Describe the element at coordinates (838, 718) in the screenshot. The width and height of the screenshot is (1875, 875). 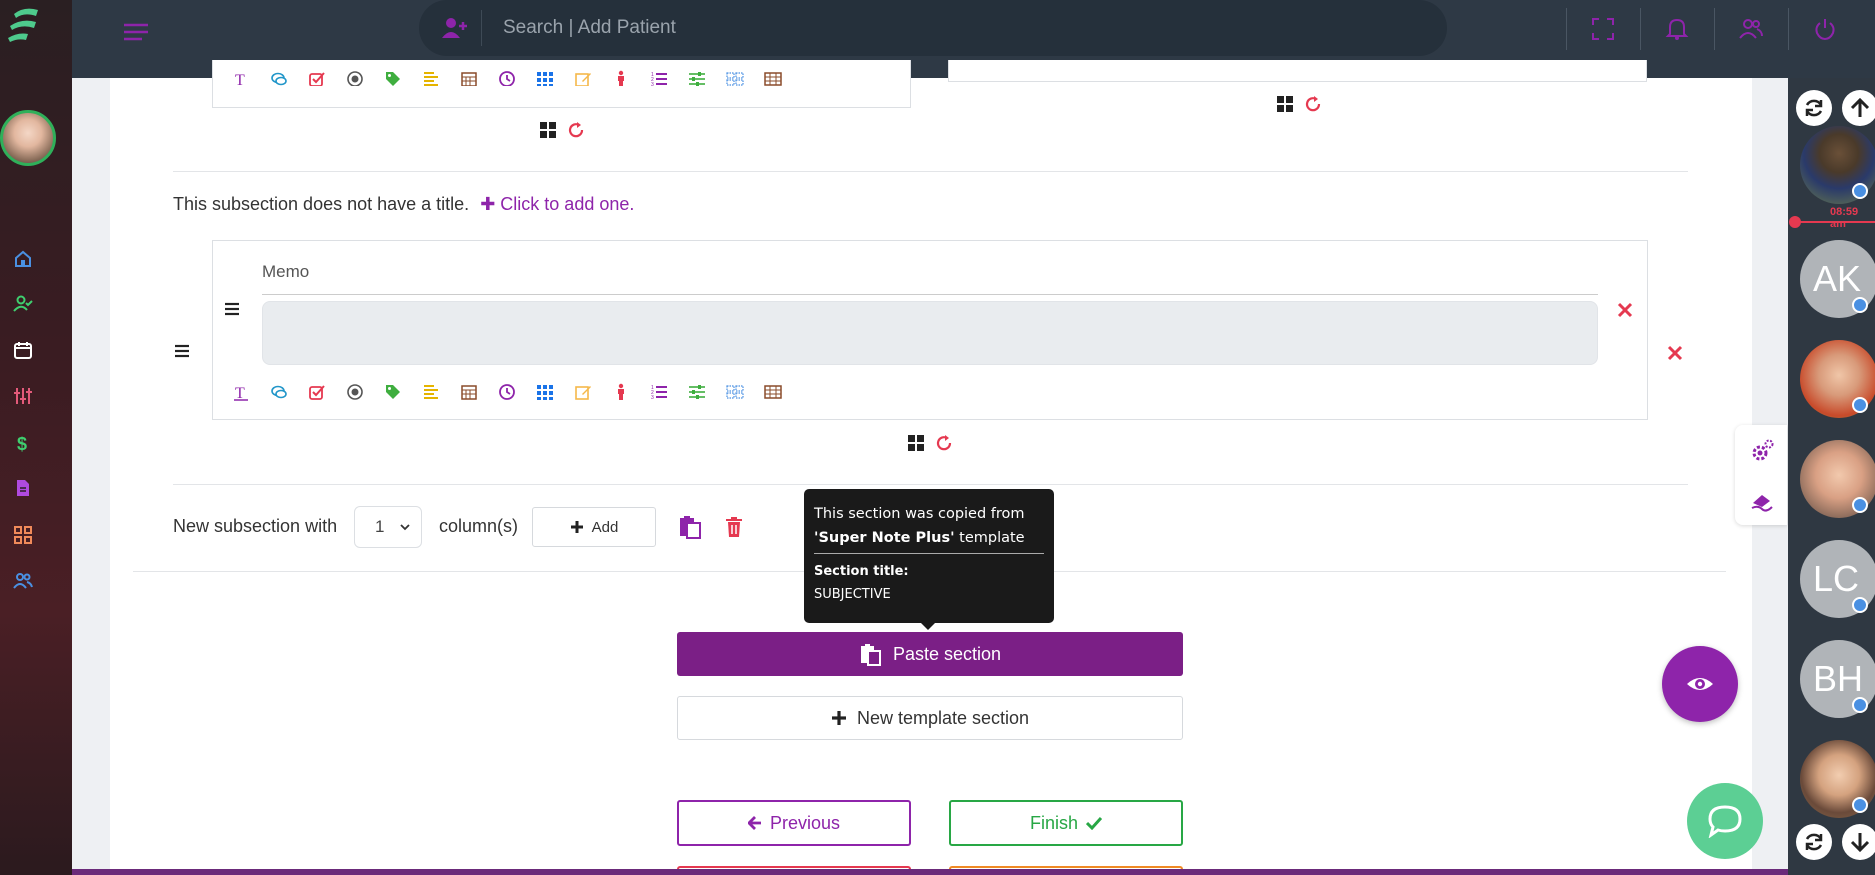
I see `plus-icon` at that location.